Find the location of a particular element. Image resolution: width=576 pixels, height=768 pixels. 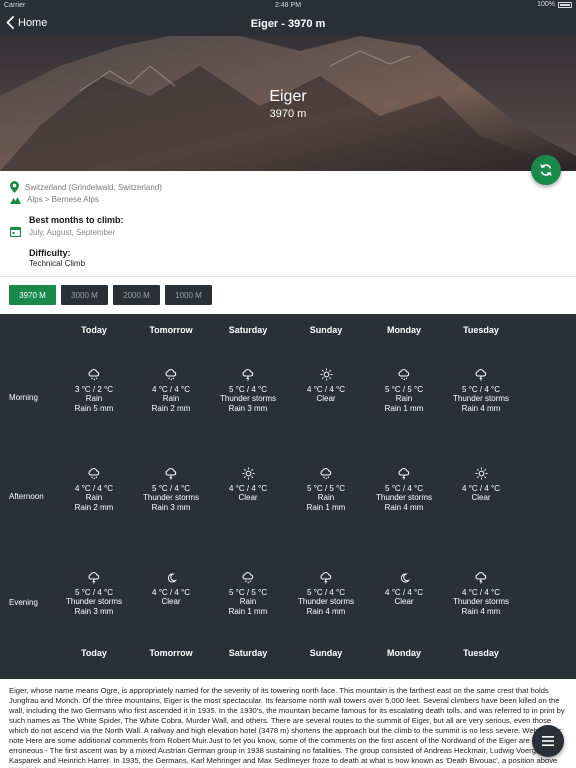

tab-3970m: 3970 M is located at coordinates (32, 295).